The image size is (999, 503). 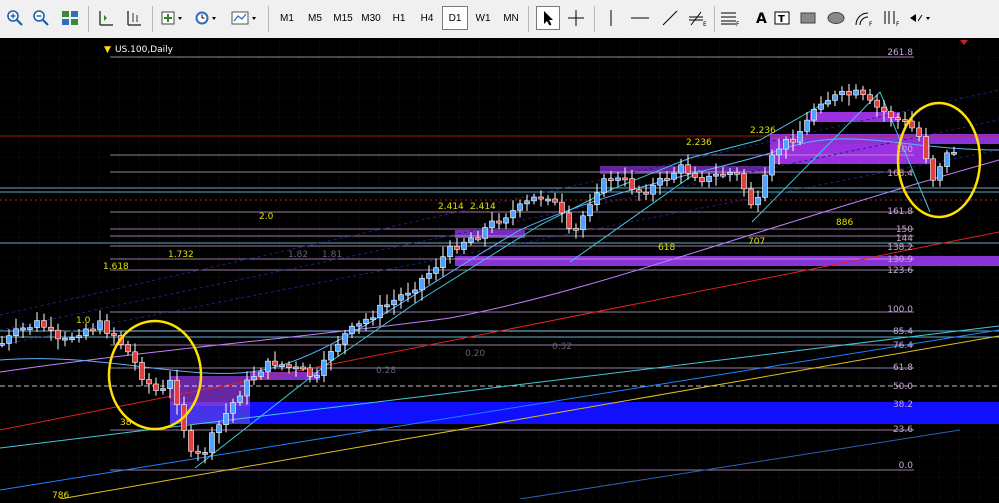 What do you see at coordinates (245, 18) in the screenshot?
I see `templates-icon` at bounding box center [245, 18].